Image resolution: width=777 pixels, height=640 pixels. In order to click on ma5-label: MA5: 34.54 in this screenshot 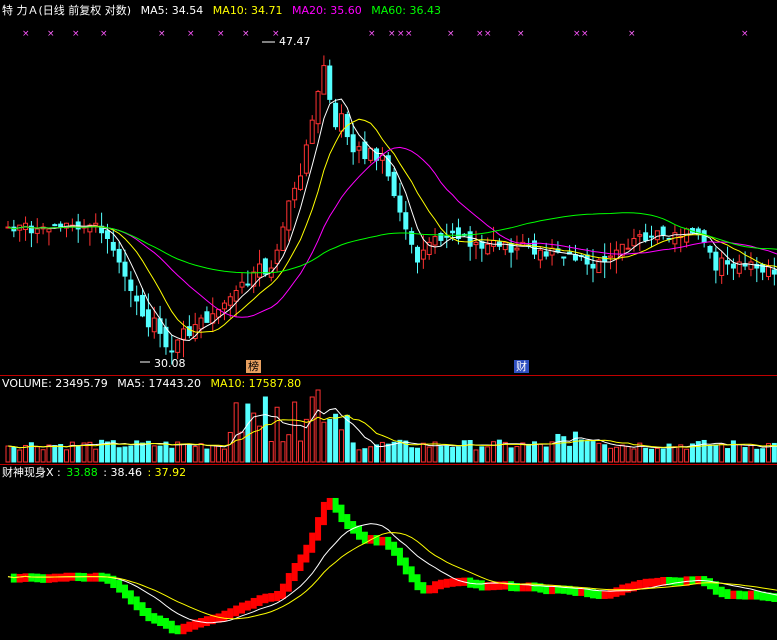, I will do `click(172, 10)`.